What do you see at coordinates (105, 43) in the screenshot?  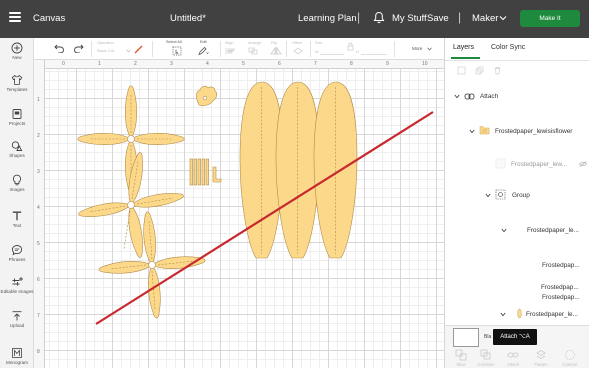 I see `operation-label: Operation` at bounding box center [105, 43].